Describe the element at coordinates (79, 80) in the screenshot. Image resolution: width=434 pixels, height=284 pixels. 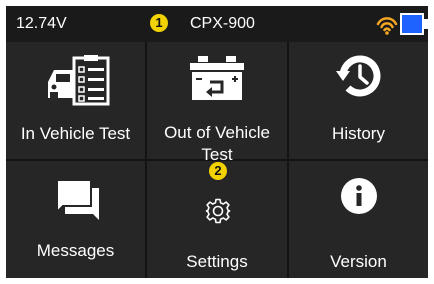
I see `car-checklist-icon` at that location.